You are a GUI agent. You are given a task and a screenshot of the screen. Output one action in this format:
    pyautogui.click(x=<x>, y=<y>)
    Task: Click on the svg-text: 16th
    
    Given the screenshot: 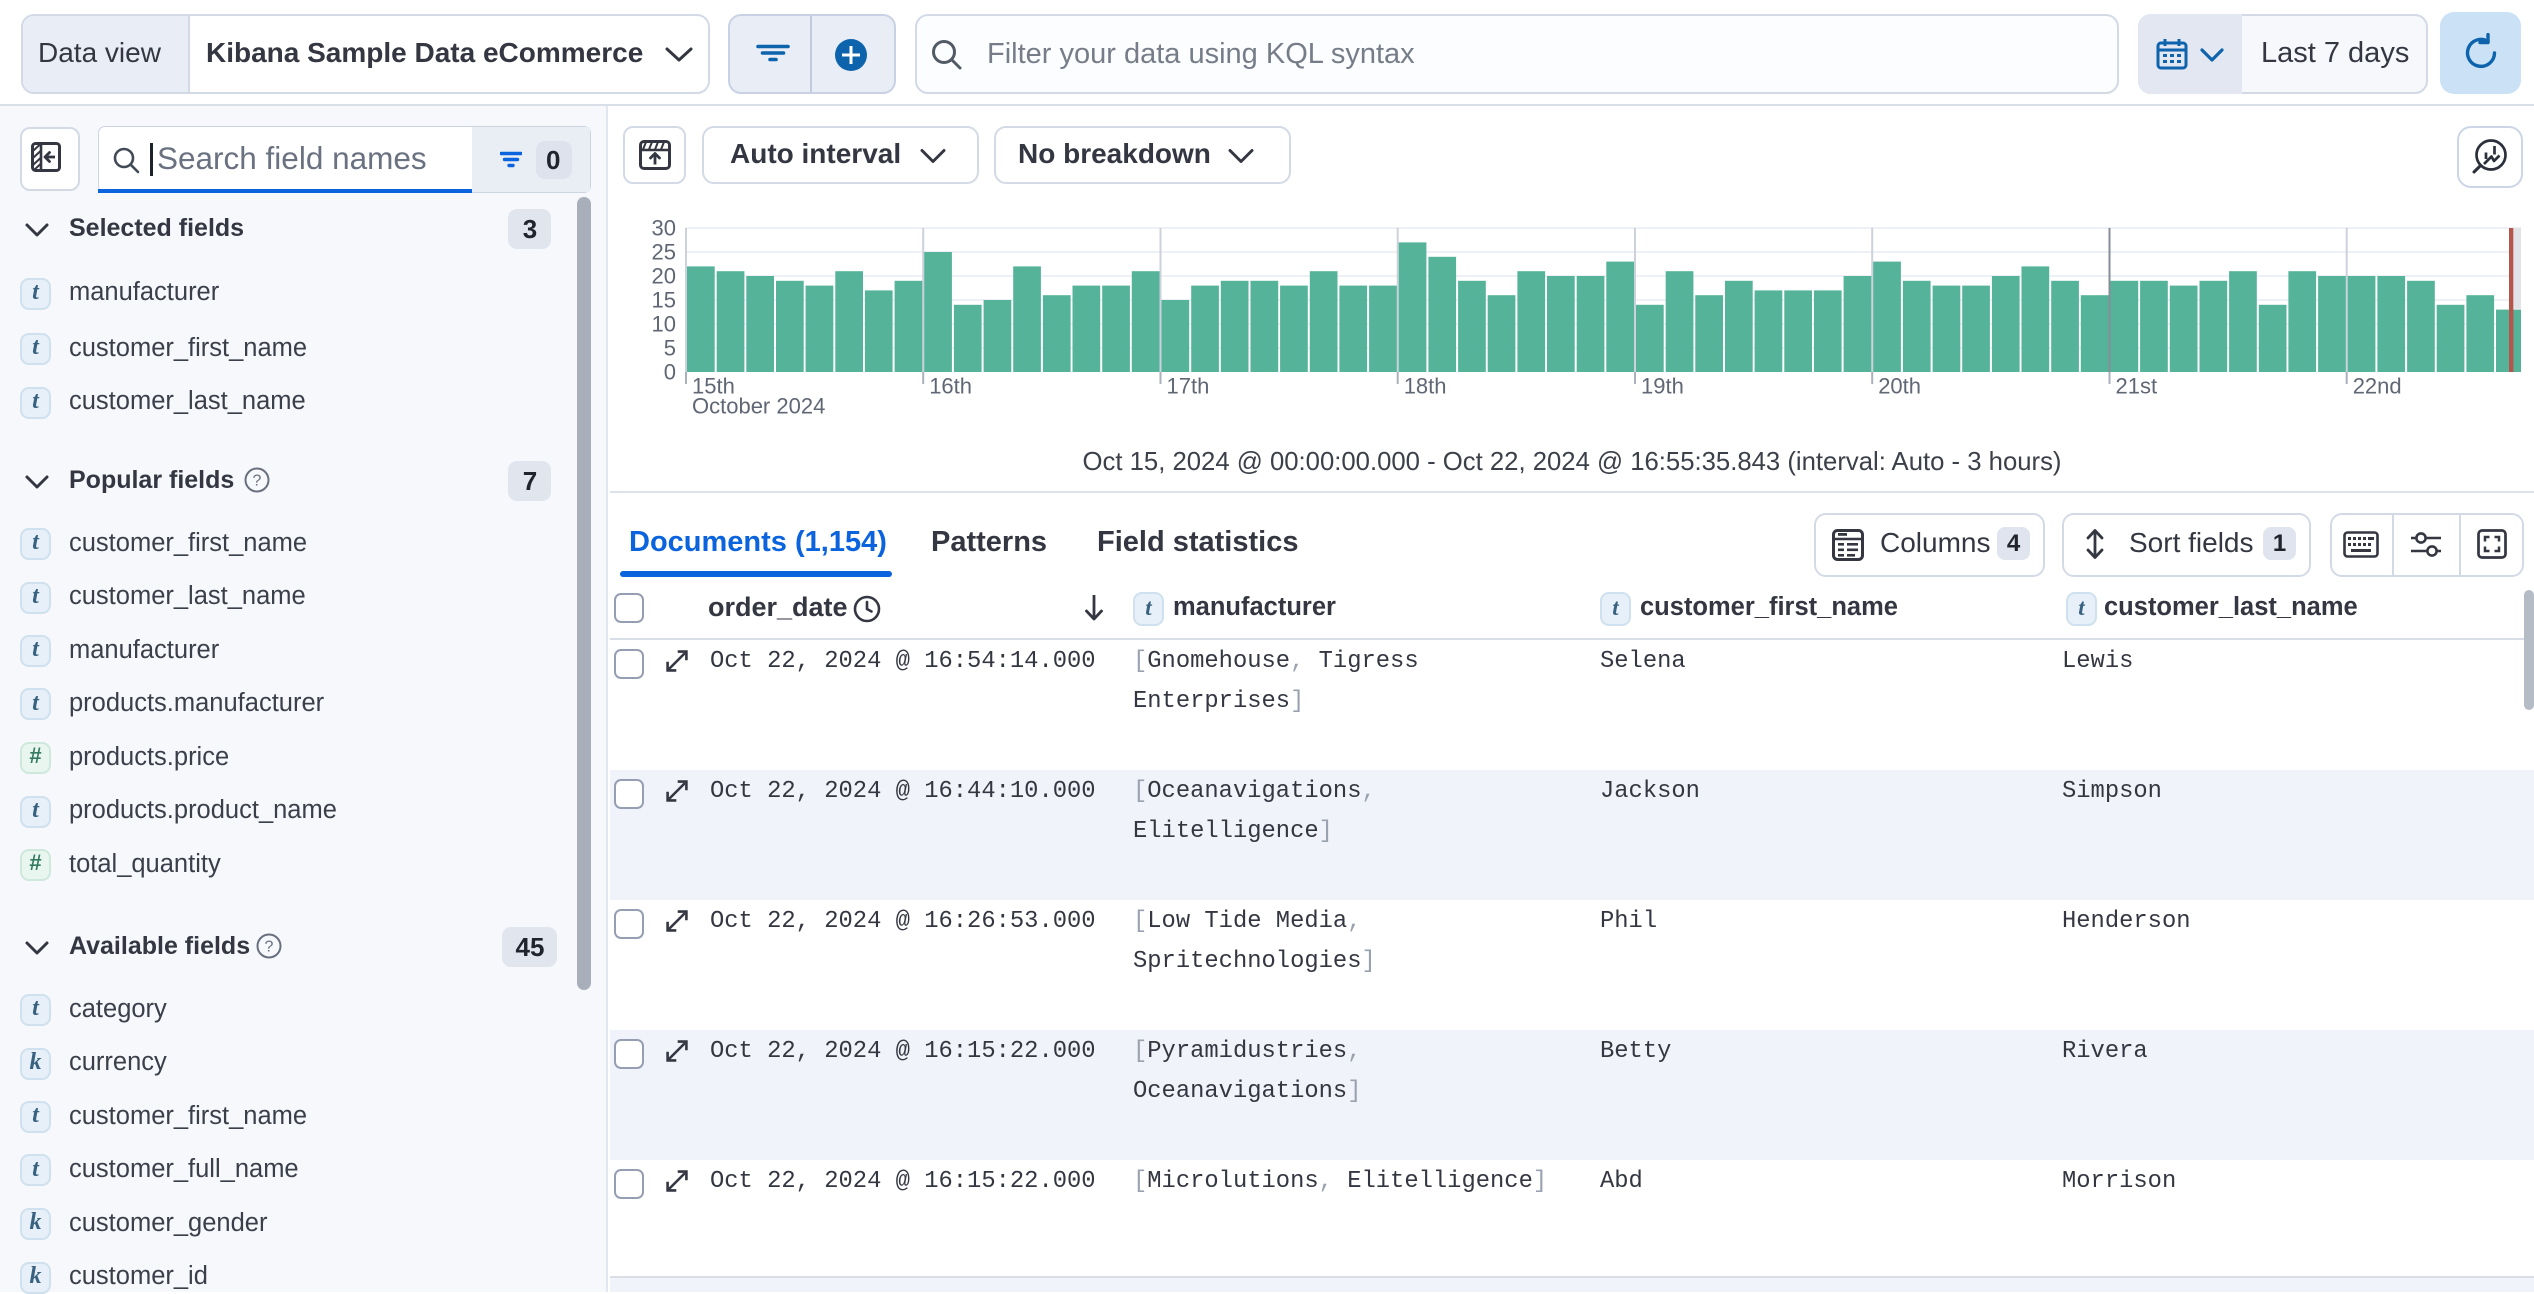 What is the action you would take?
    pyautogui.click(x=950, y=386)
    